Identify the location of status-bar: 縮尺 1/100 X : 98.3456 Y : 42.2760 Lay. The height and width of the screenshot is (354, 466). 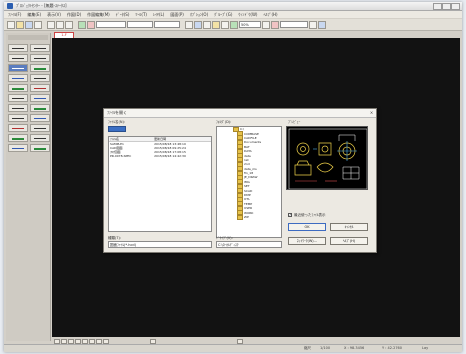
(233, 348).